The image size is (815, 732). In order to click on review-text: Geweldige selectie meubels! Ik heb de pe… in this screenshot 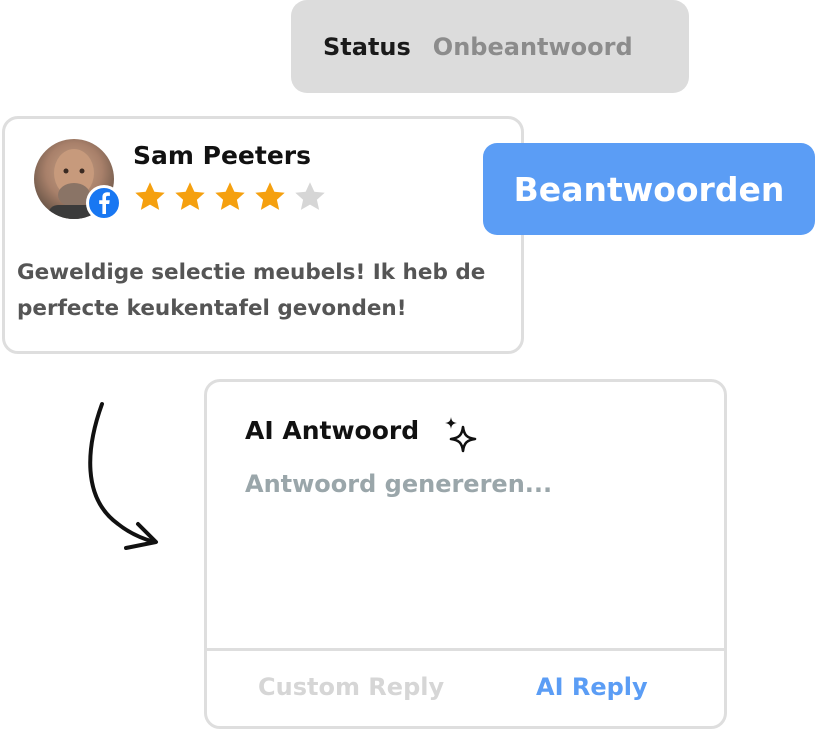, I will do `click(251, 290)`.